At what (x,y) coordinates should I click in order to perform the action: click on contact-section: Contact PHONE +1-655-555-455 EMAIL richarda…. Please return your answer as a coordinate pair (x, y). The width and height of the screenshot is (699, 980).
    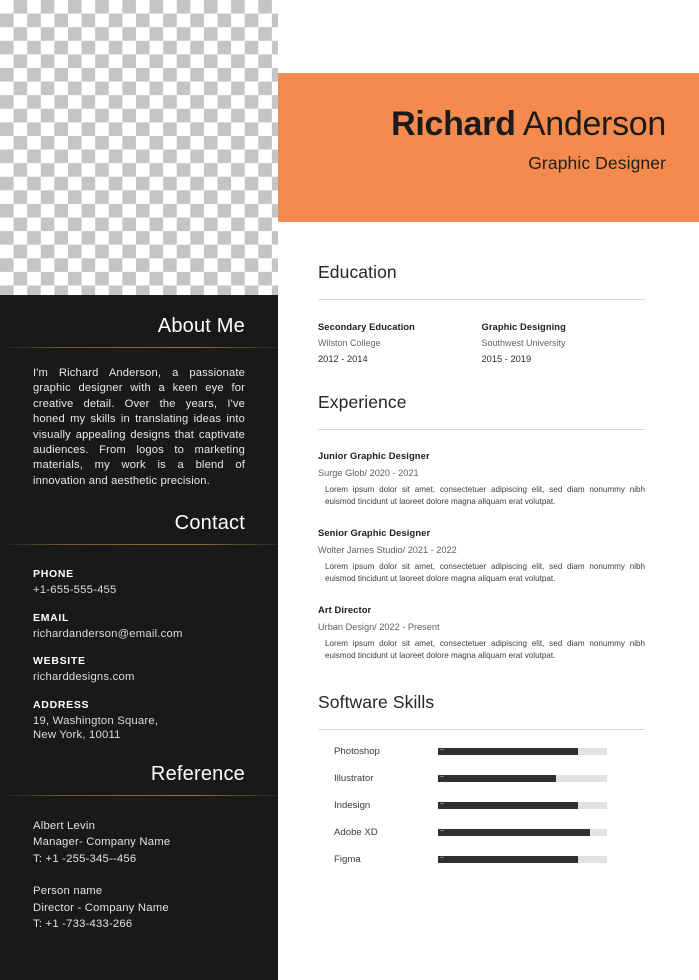
    Looking at the image, I should click on (139, 616).